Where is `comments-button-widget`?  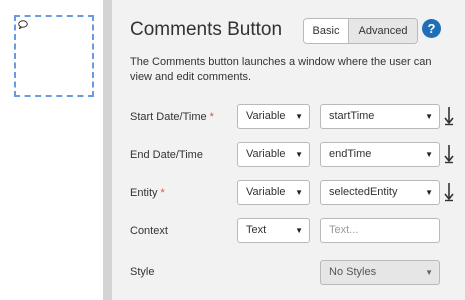
comments-button-widget is located at coordinates (54, 56).